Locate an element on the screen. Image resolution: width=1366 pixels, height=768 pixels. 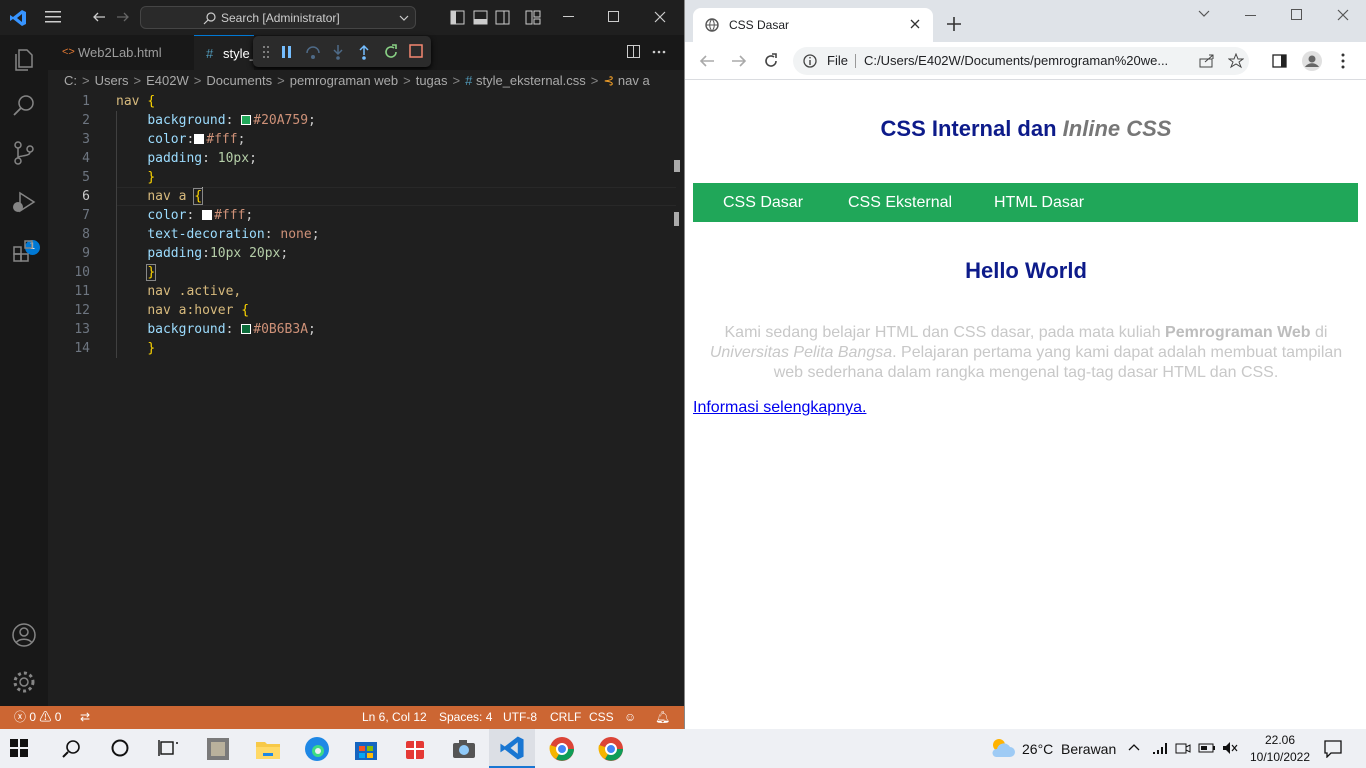
chrome-profile-app-icon is located at coordinates (562, 749).